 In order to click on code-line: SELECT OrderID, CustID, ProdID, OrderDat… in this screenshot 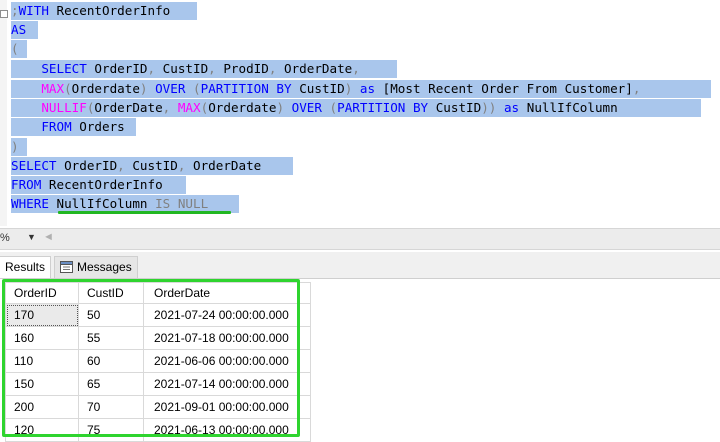, I will do `click(204, 69)`.